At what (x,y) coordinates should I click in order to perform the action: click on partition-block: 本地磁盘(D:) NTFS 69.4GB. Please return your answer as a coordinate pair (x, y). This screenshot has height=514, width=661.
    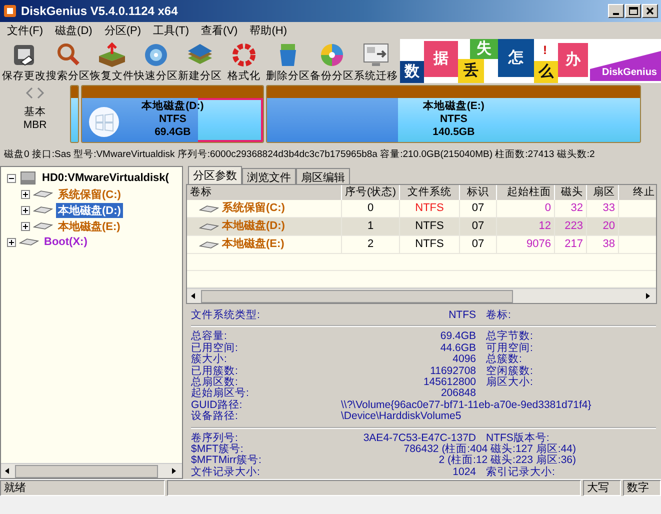
    Looking at the image, I should click on (172, 114).